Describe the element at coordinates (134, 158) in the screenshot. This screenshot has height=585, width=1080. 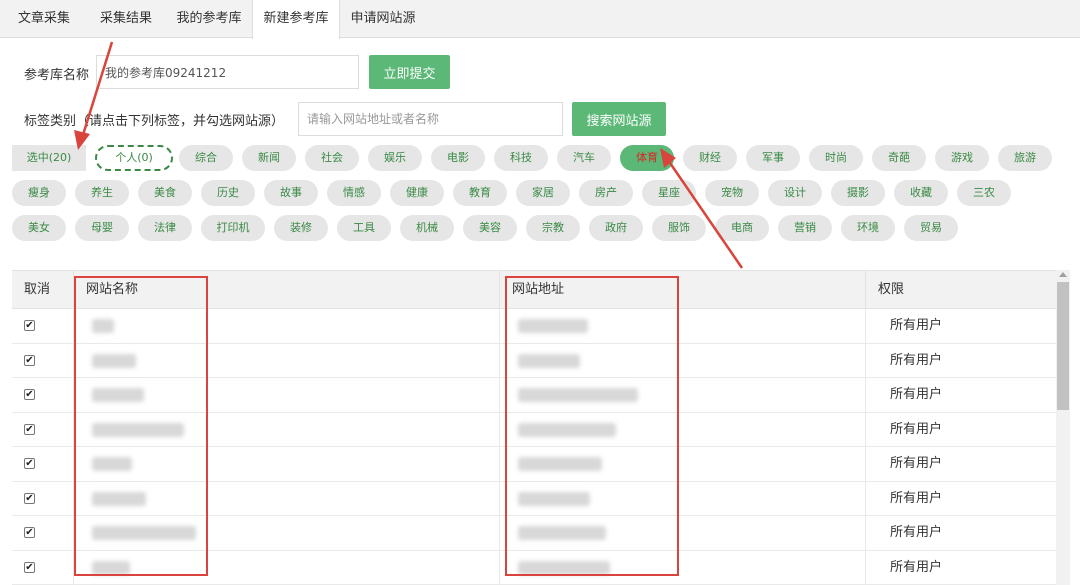
I see `tag-personal: 个人(0)` at that location.